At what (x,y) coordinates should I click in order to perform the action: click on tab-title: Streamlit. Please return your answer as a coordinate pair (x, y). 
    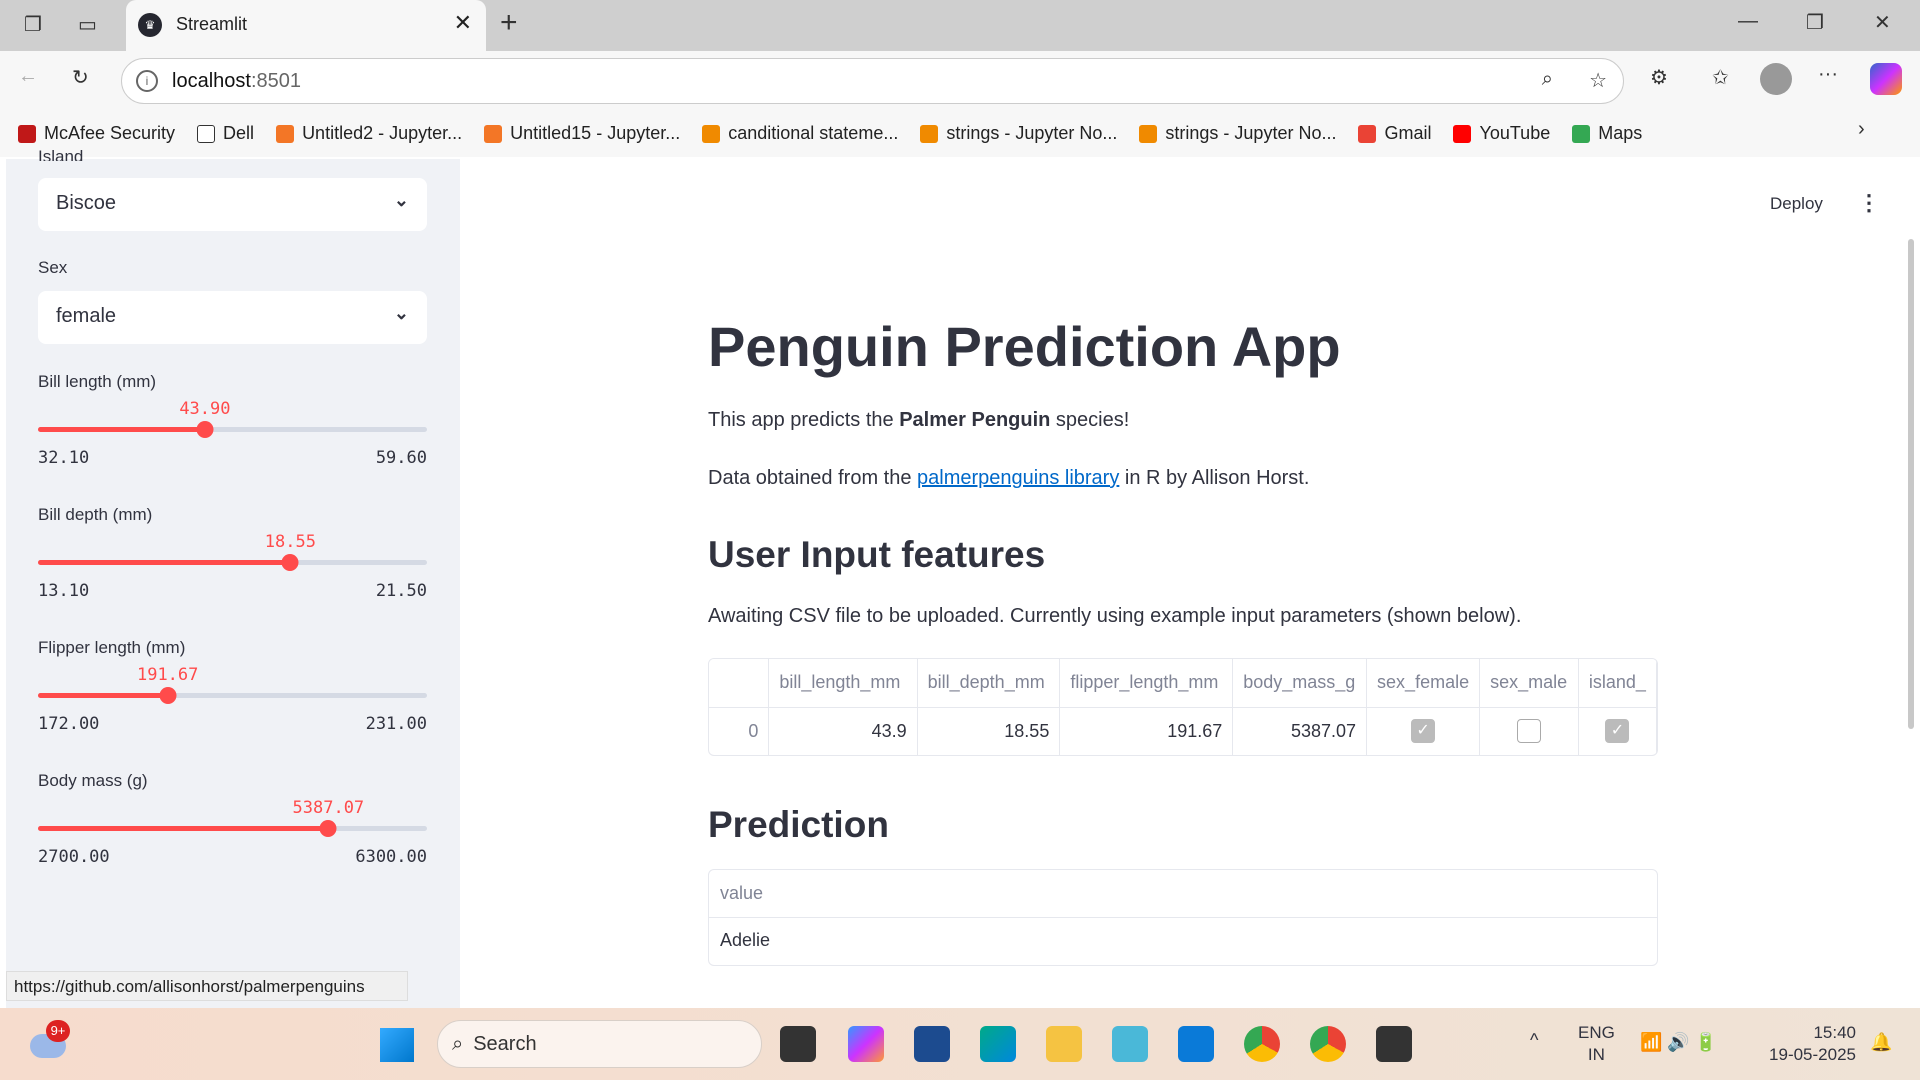
    Looking at the image, I should click on (212, 24).